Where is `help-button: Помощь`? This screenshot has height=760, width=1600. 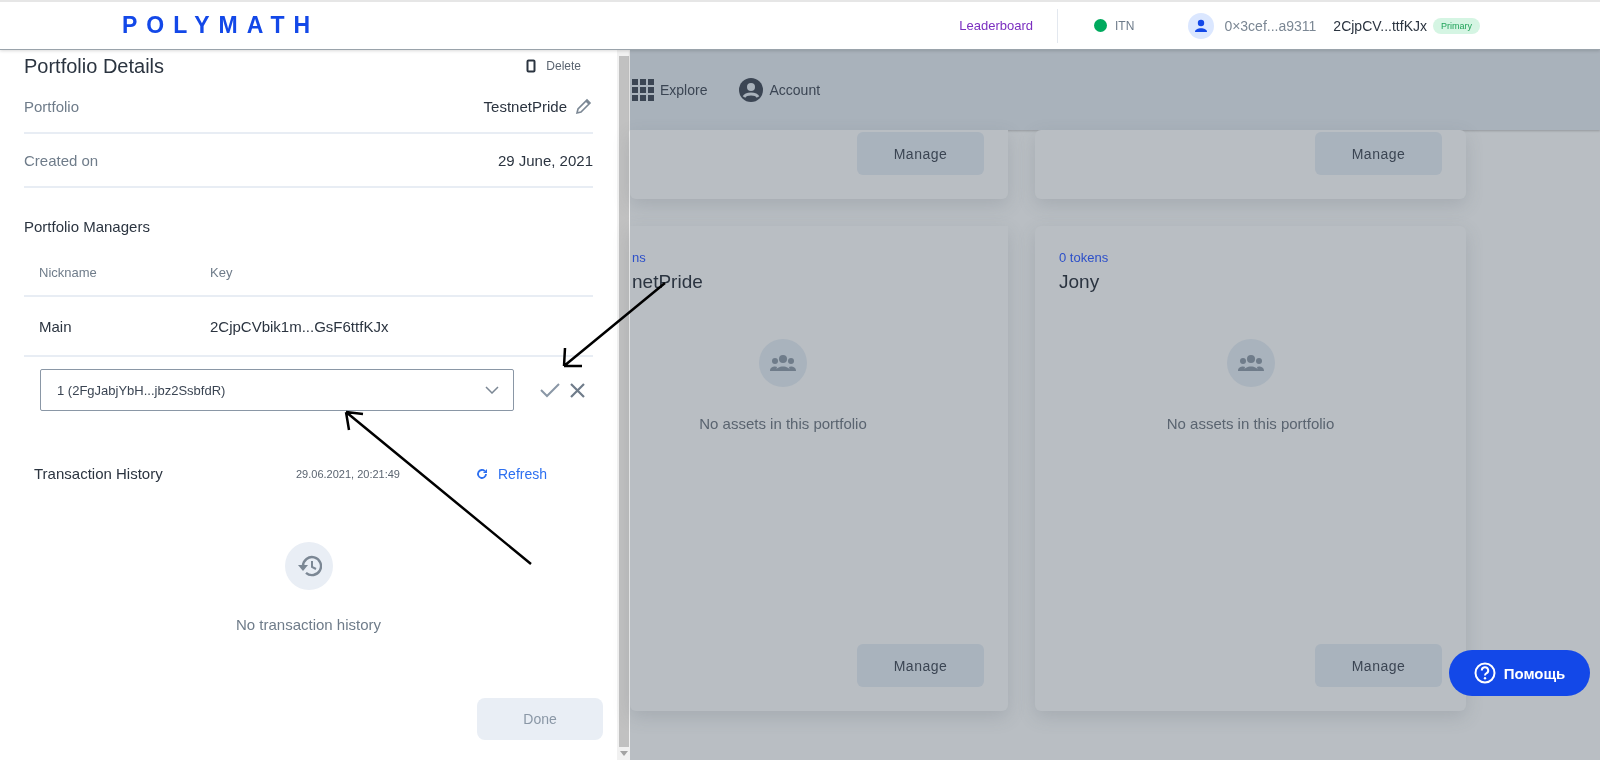 help-button: Помощь is located at coordinates (1519, 673).